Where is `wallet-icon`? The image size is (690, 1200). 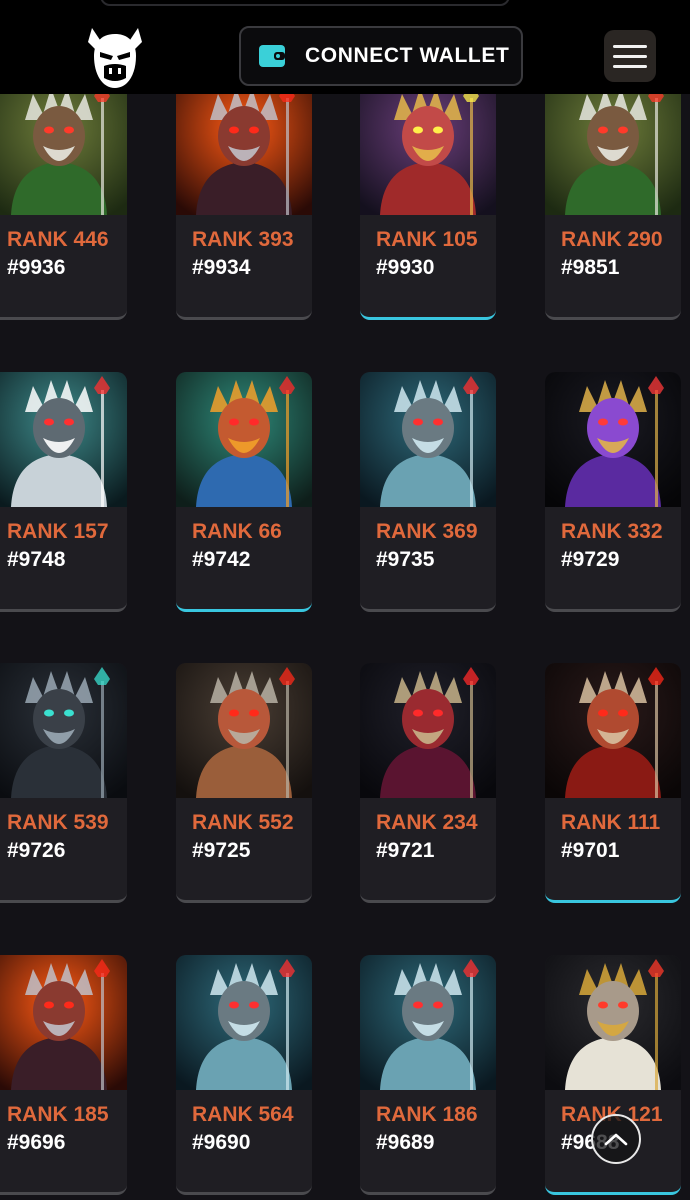 wallet-icon is located at coordinates (272, 56).